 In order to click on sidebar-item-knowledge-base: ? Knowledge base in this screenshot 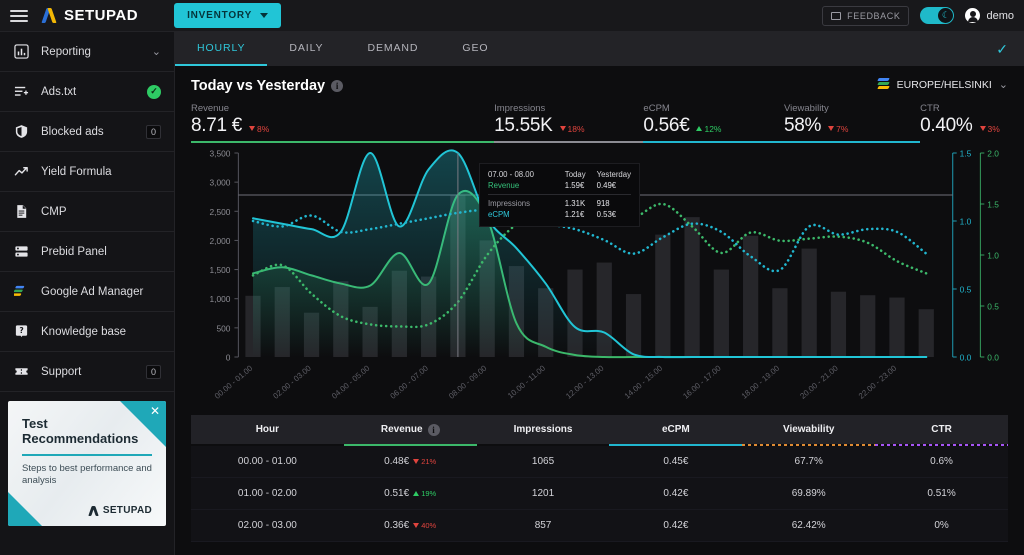, I will do `click(87, 332)`.